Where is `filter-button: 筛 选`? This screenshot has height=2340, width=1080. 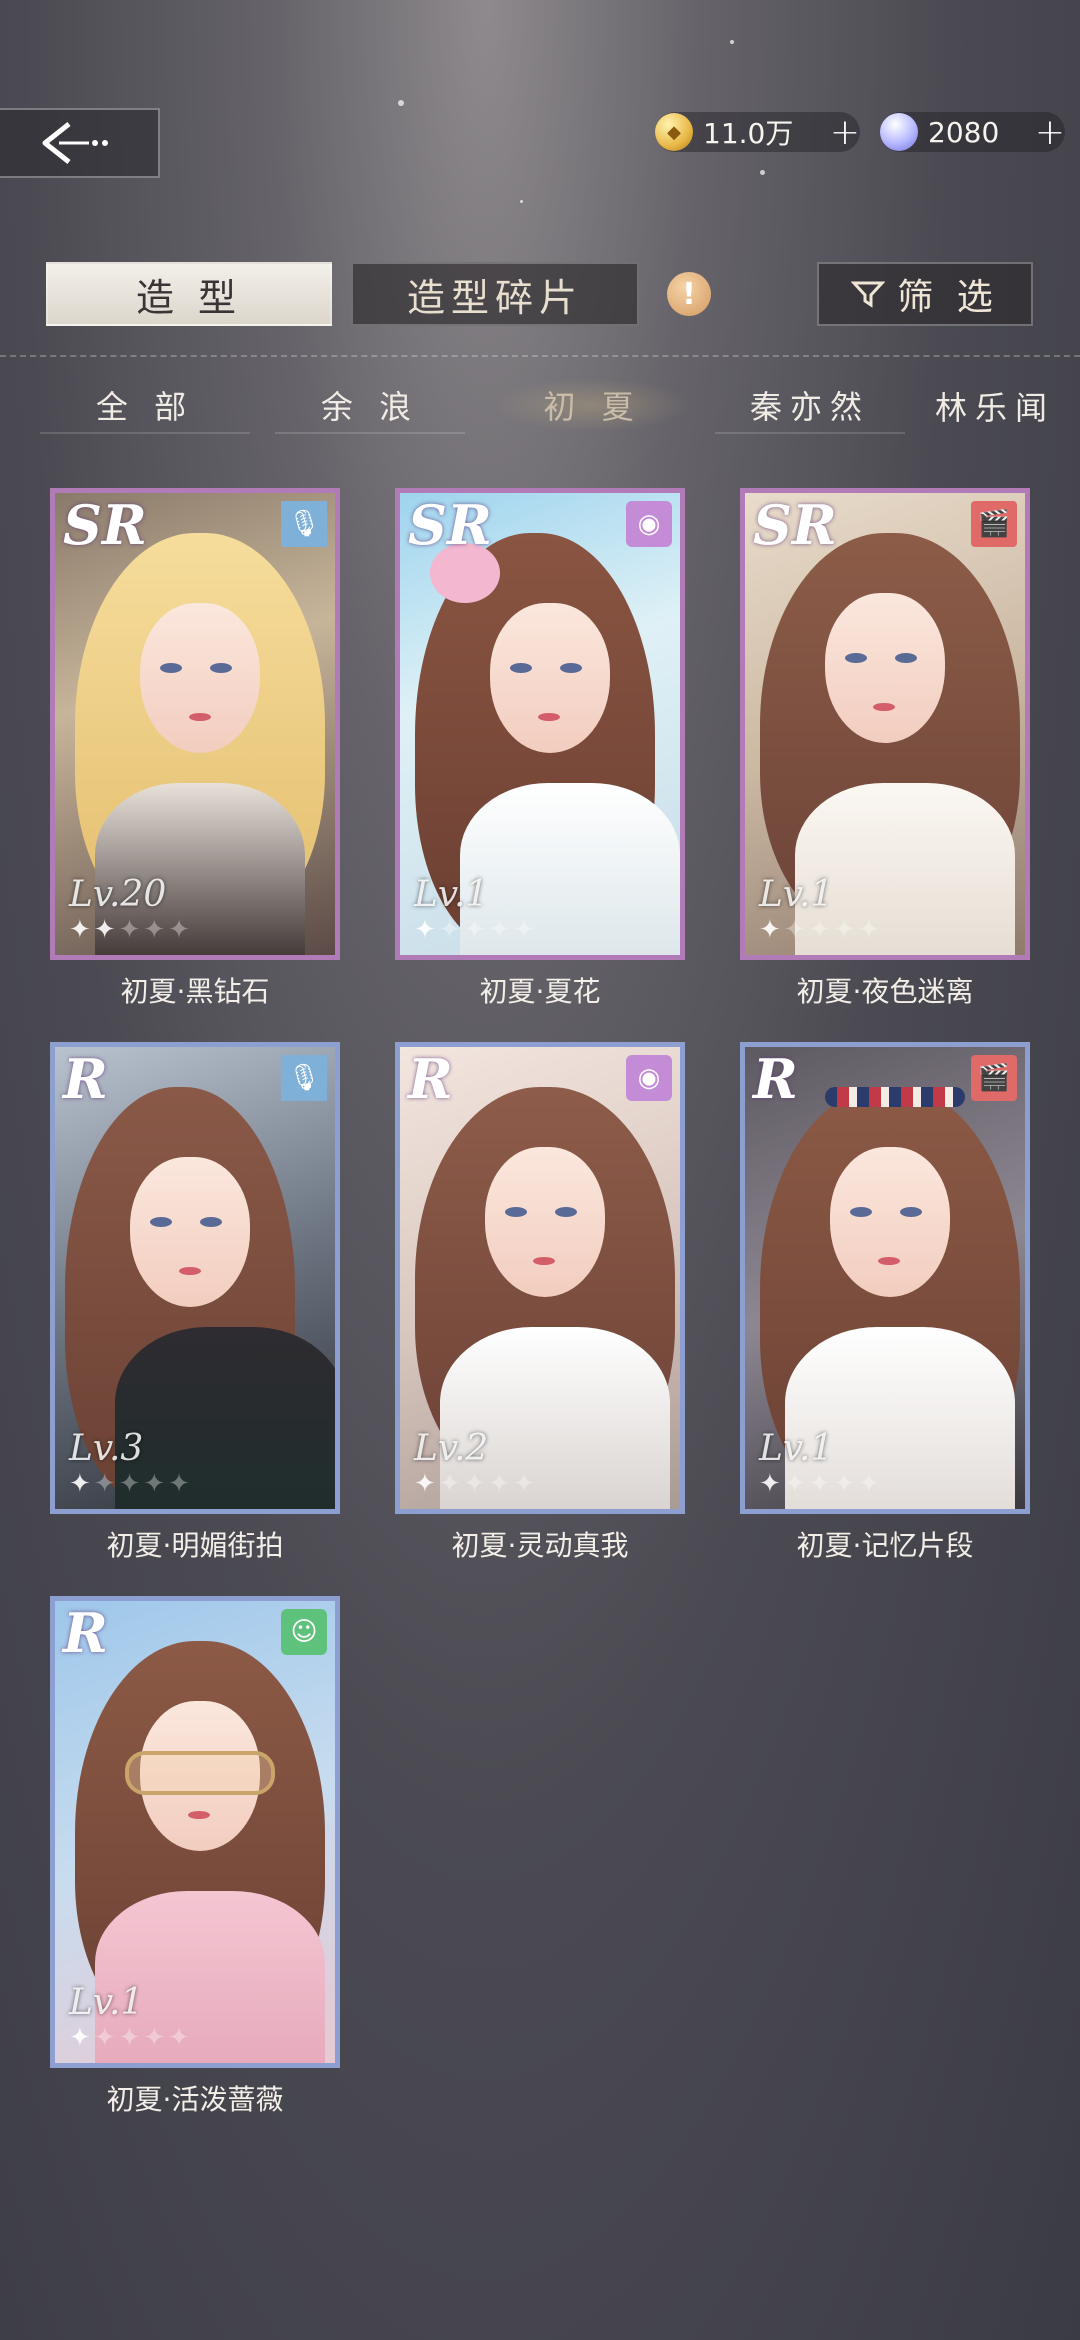
filter-button: 筛 选 is located at coordinates (925, 294).